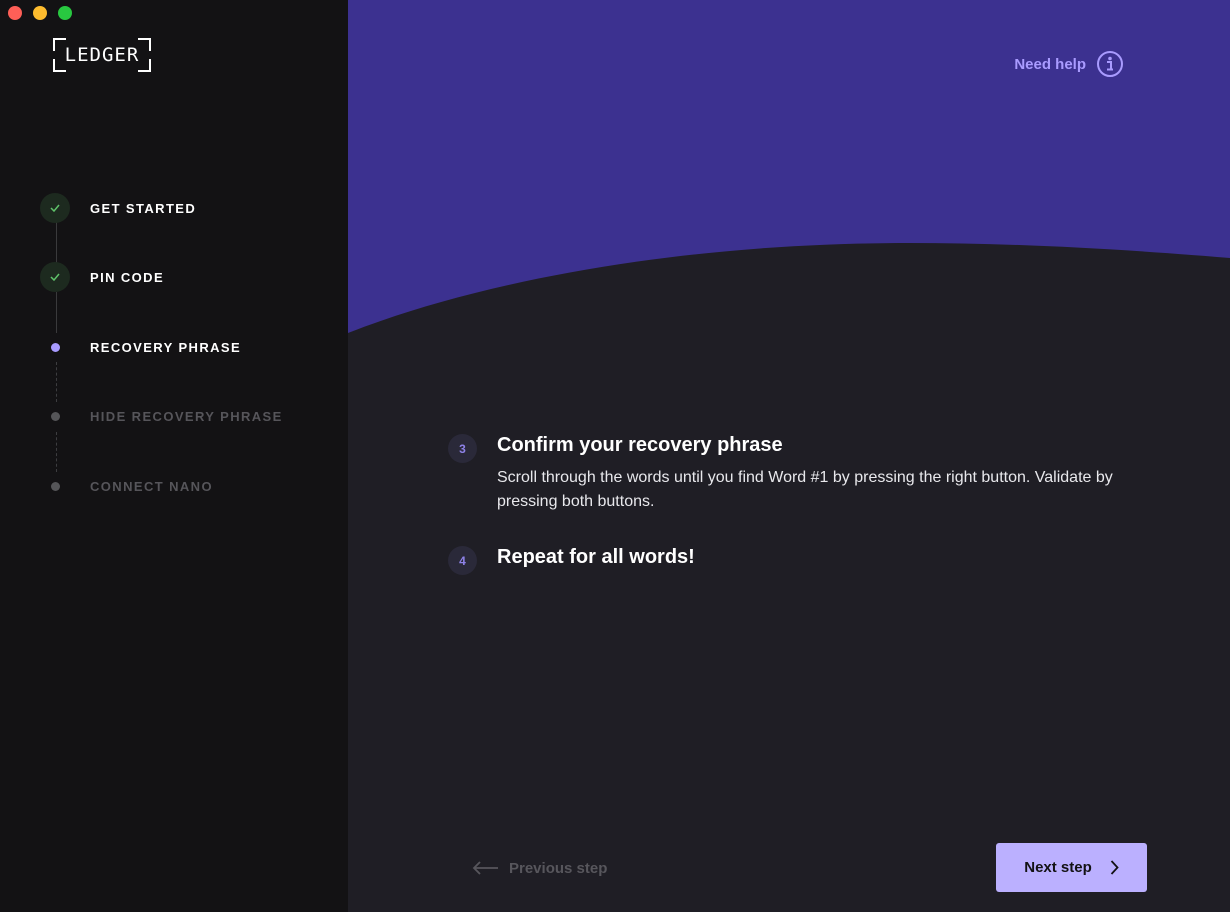 The width and height of the screenshot is (1230, 912). I want to click on previous-step-button: Previous step, so click(539, 868).